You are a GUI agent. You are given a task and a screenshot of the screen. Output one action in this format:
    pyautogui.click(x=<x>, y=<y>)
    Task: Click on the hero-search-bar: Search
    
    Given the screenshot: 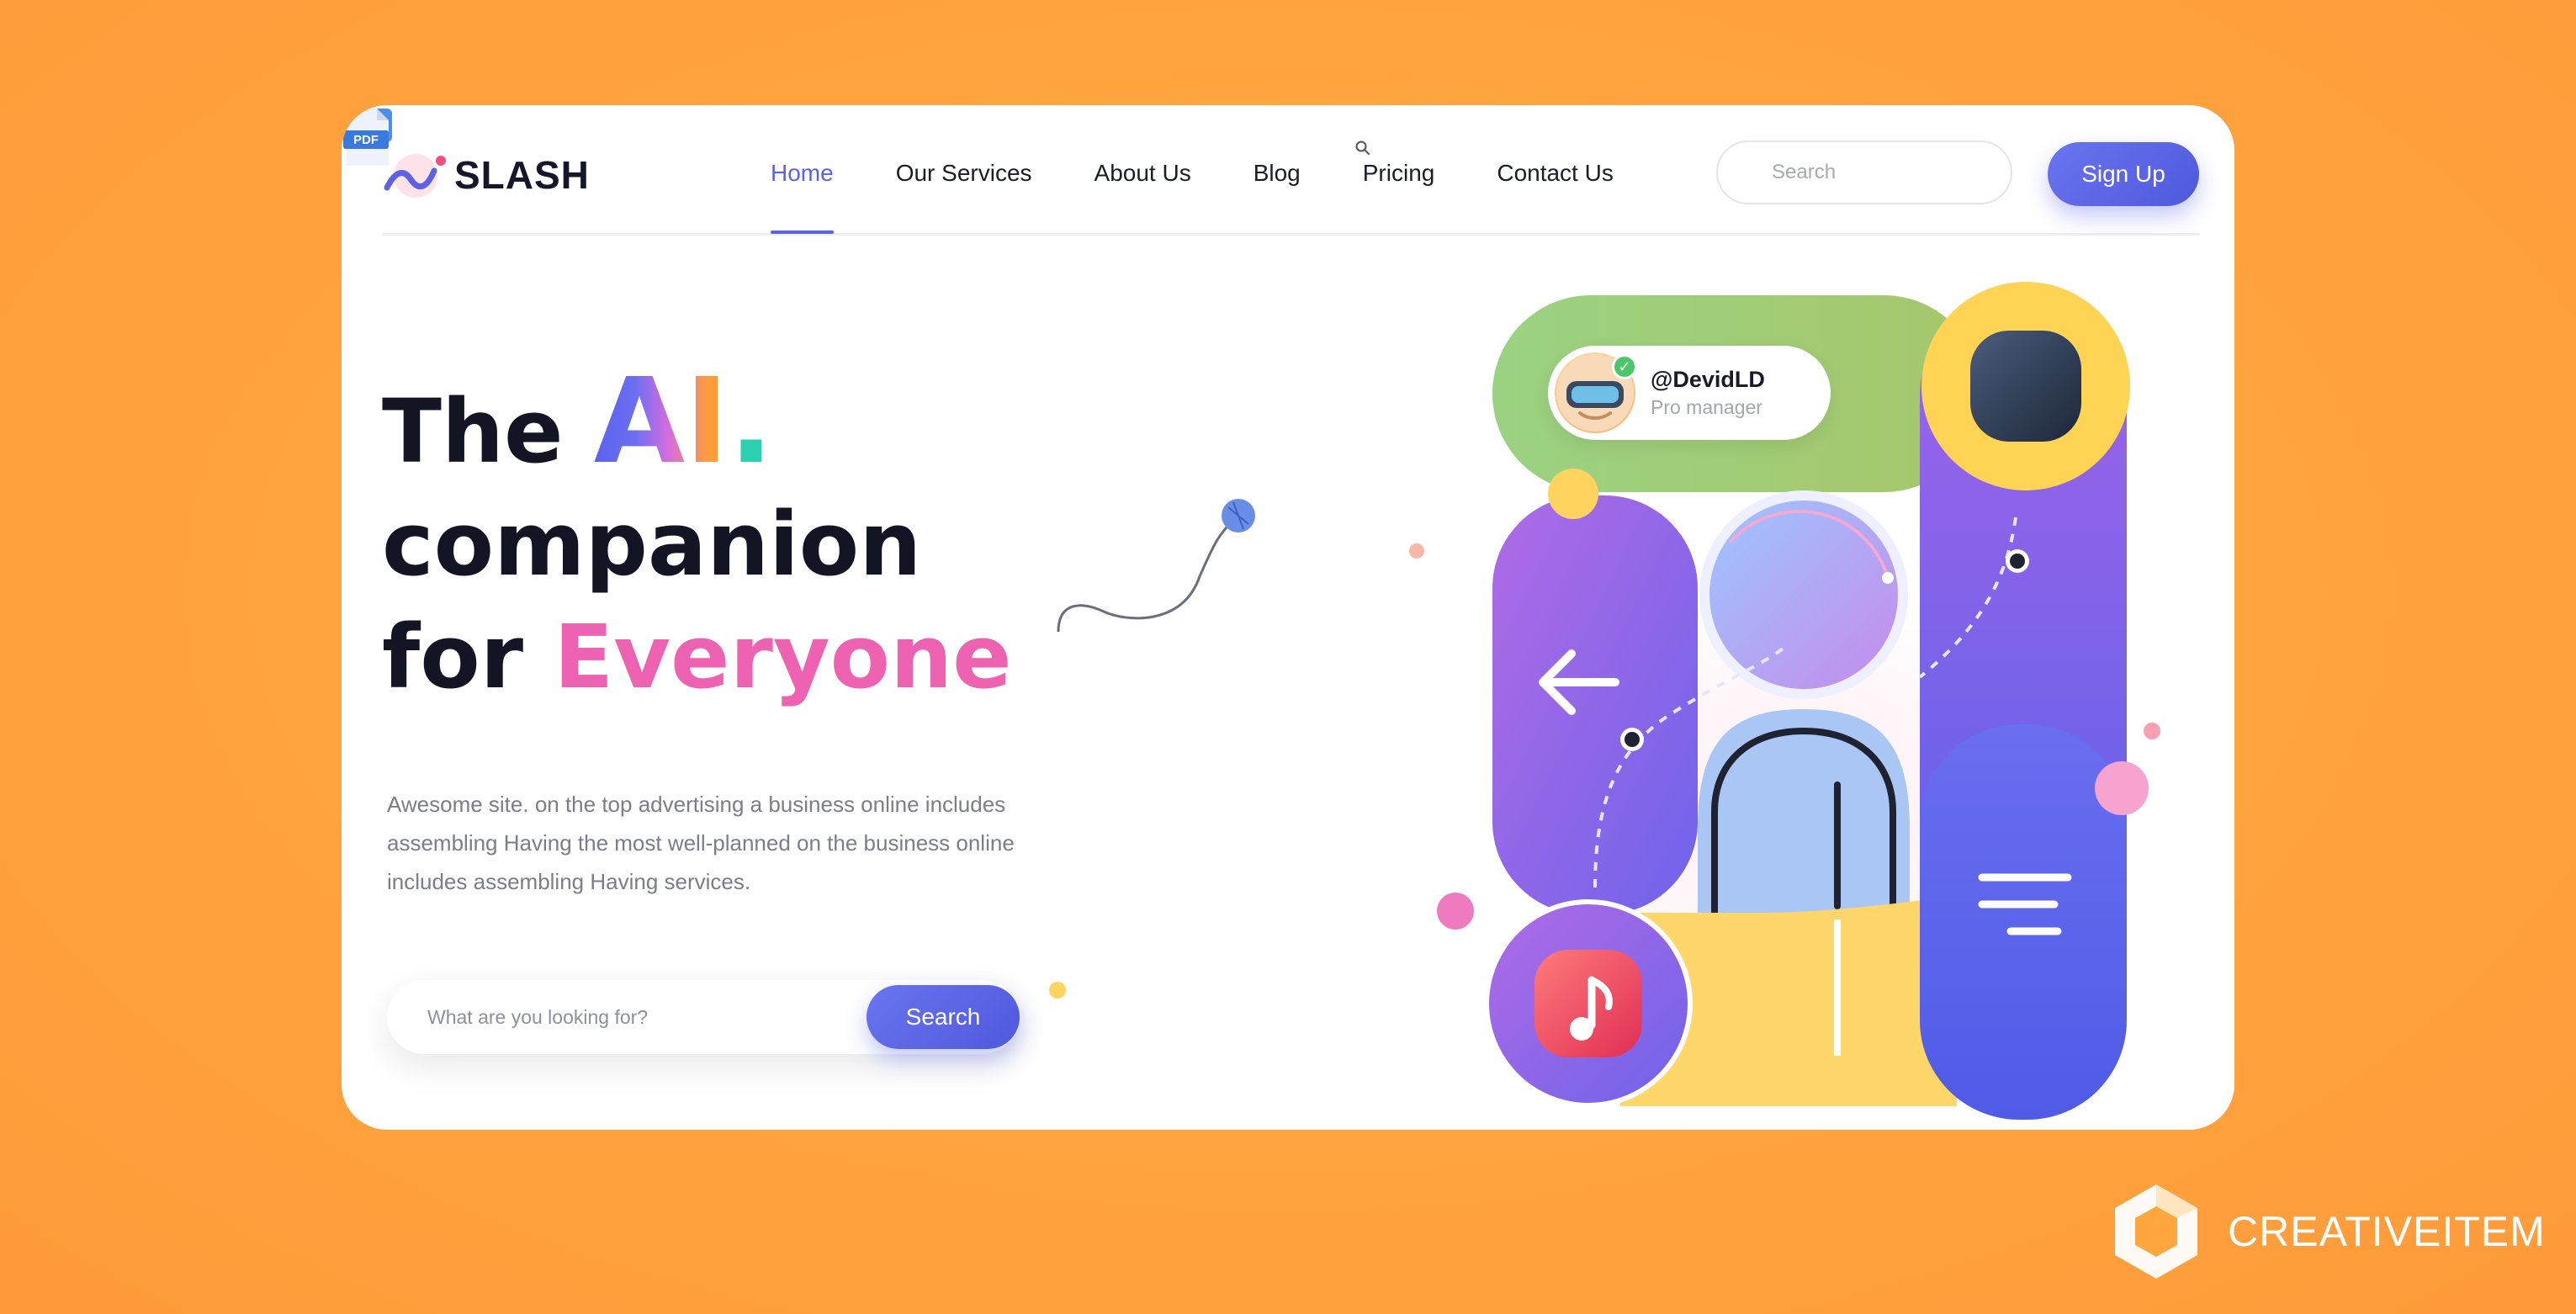 What is the action you would take?
    pyautogui.click(x=703, y=1017)
    